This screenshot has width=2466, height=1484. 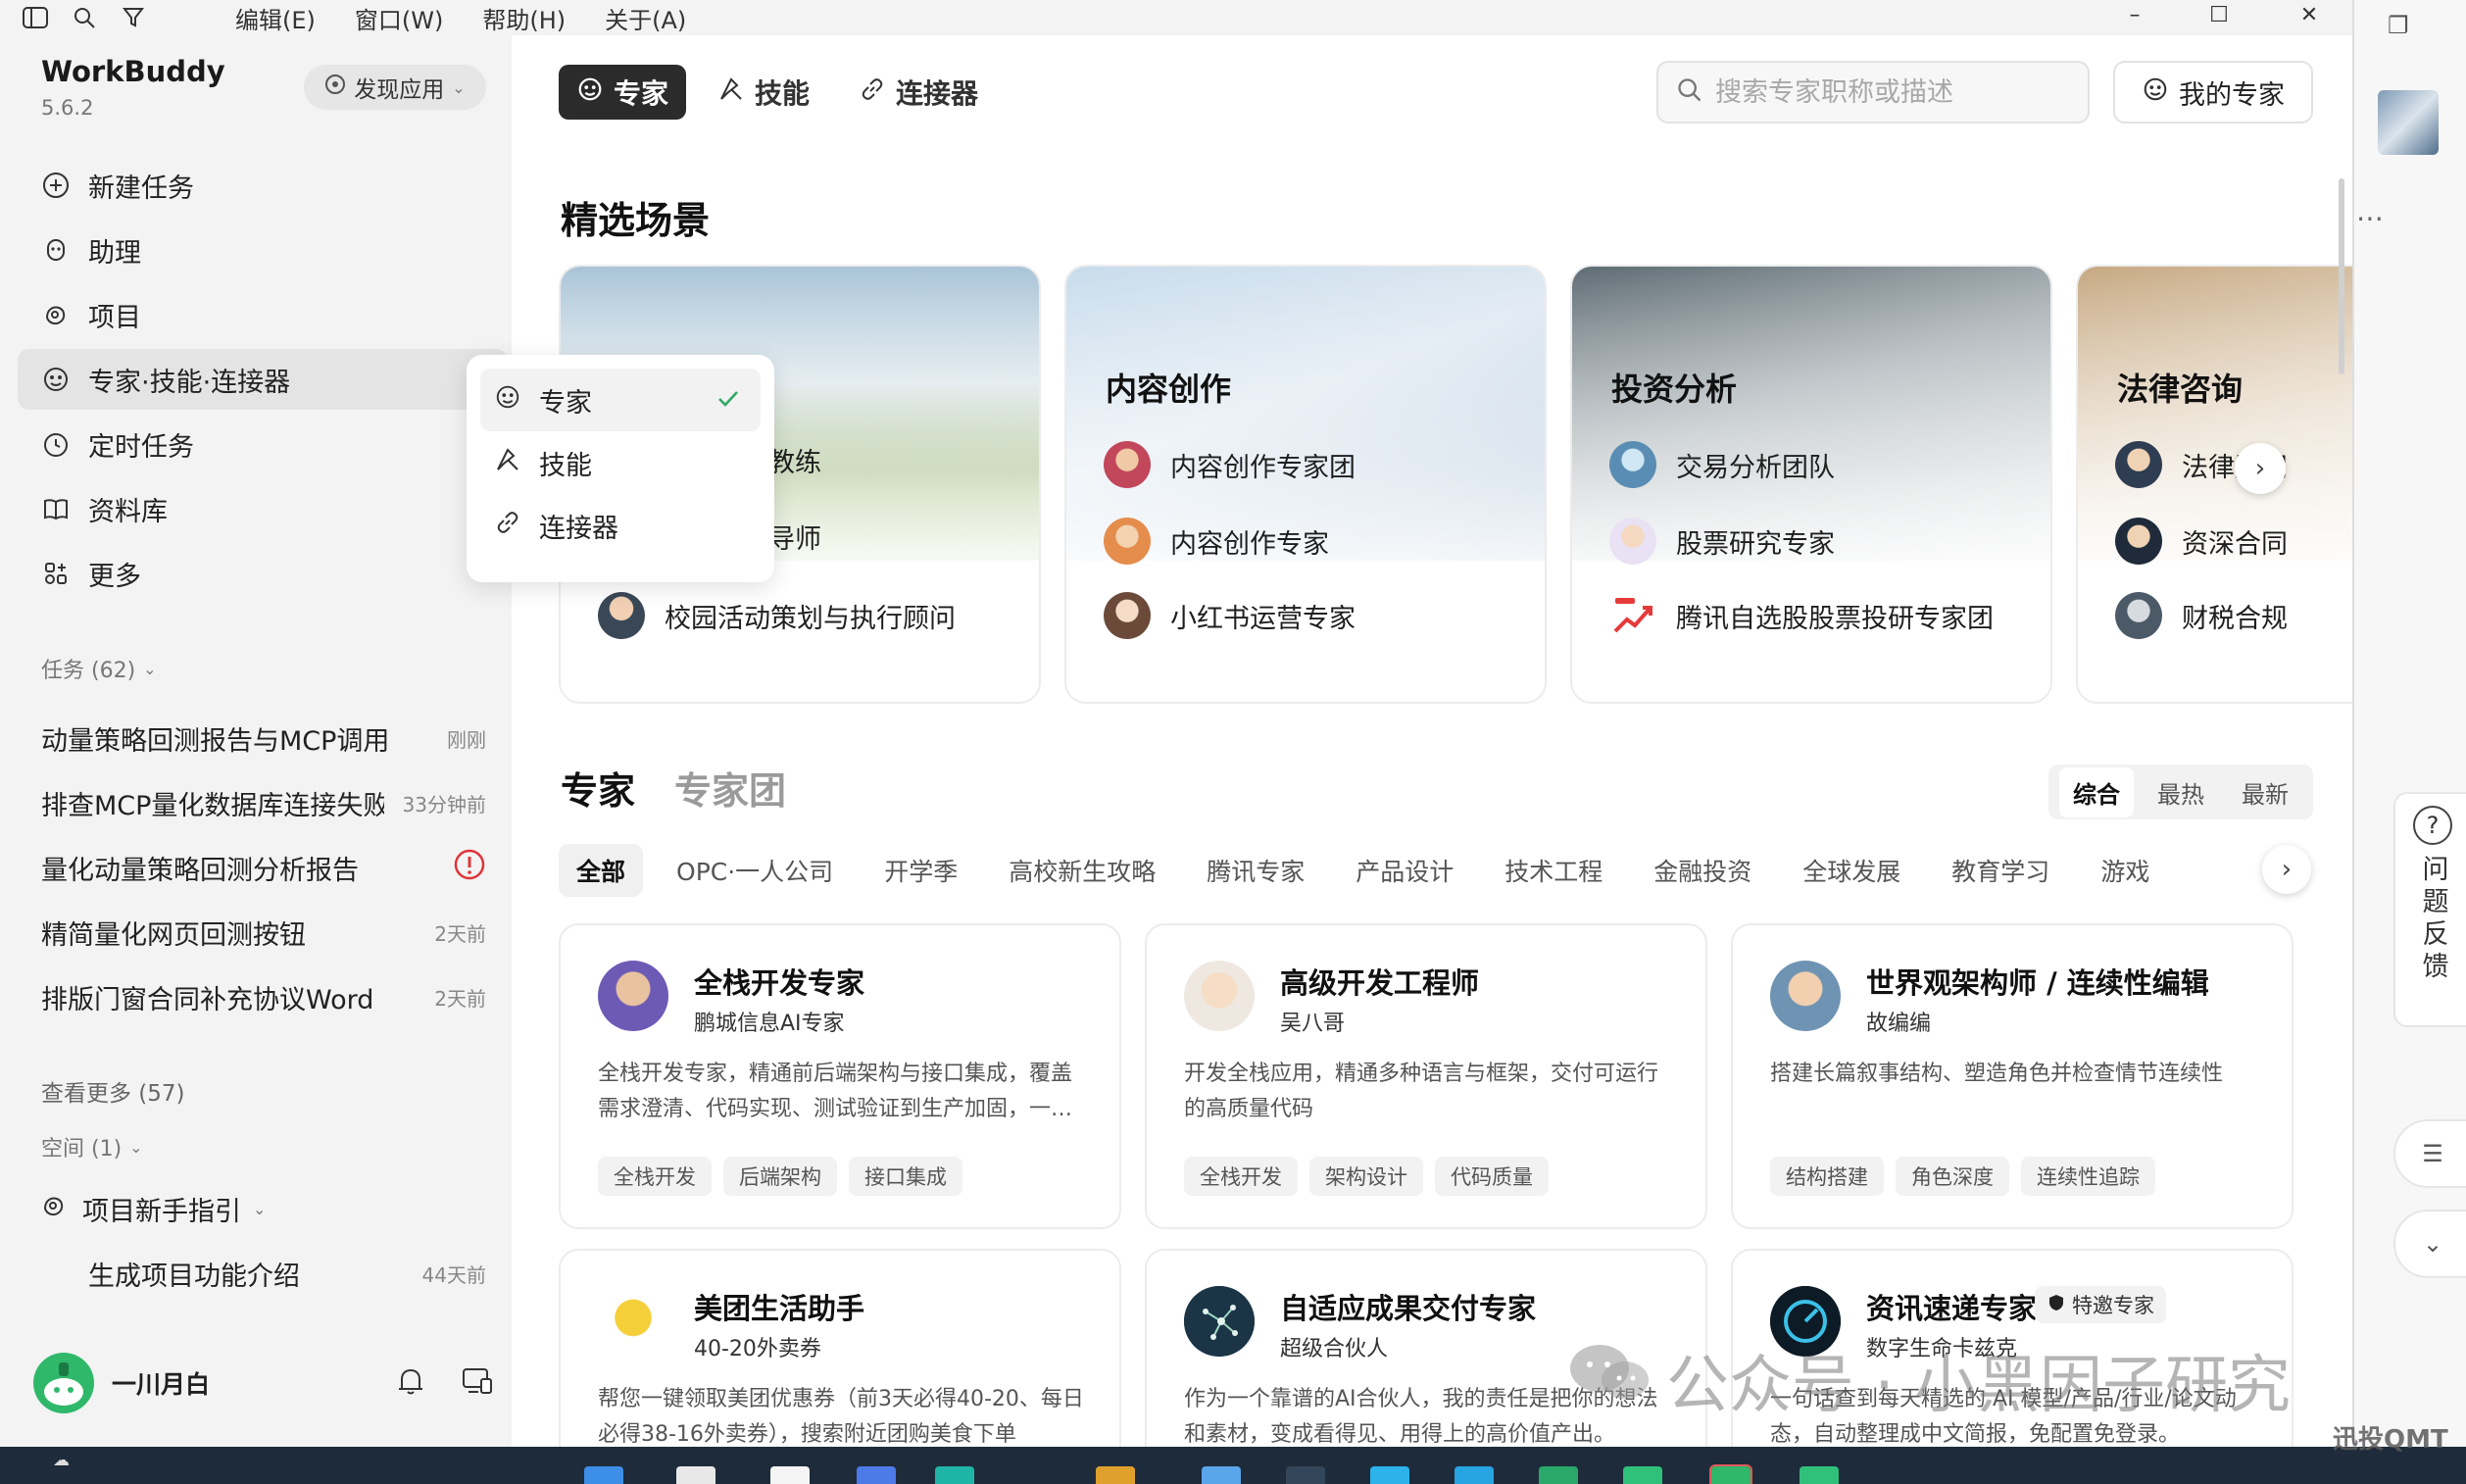 What do you see at coordinates (63, 1383) in the screenshot?
I see `avatar` at bounding box center [63, 1383].